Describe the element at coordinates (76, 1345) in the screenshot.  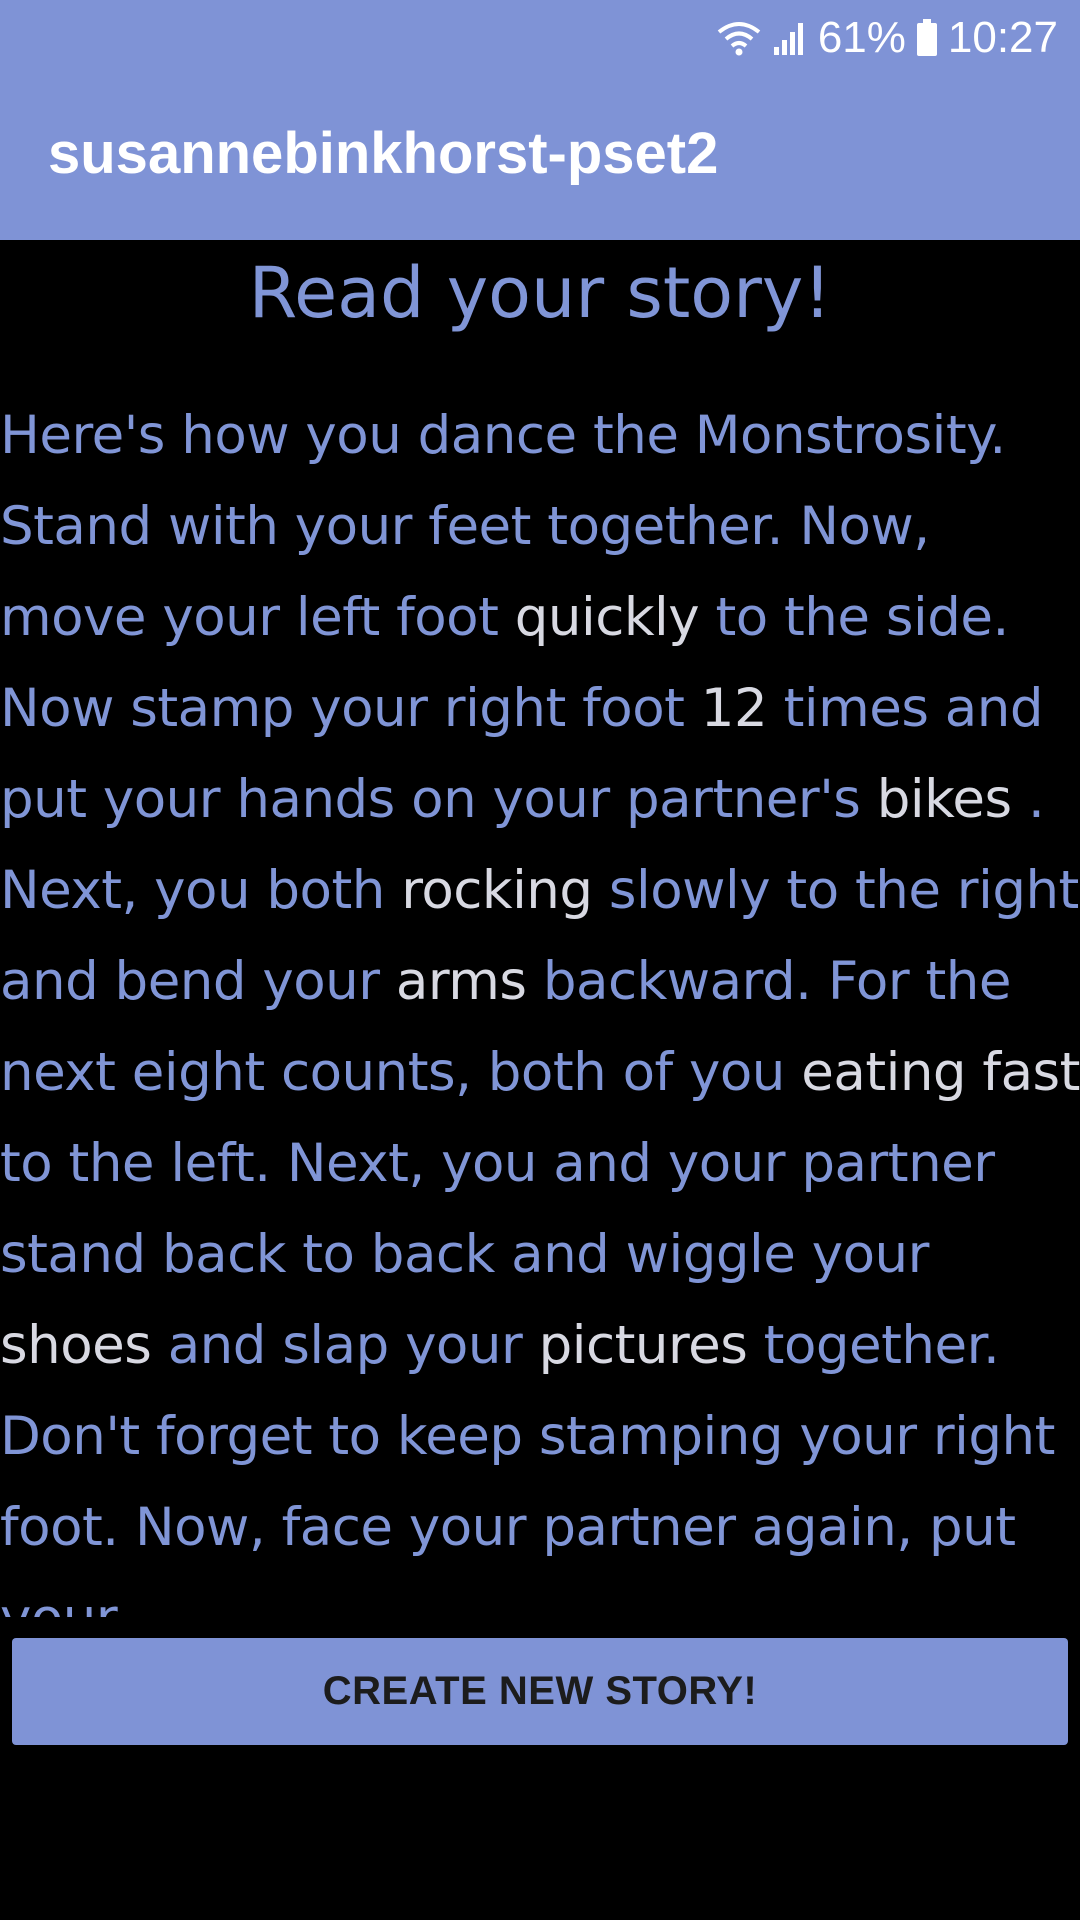
I see `filled-word: shoes` at that location.